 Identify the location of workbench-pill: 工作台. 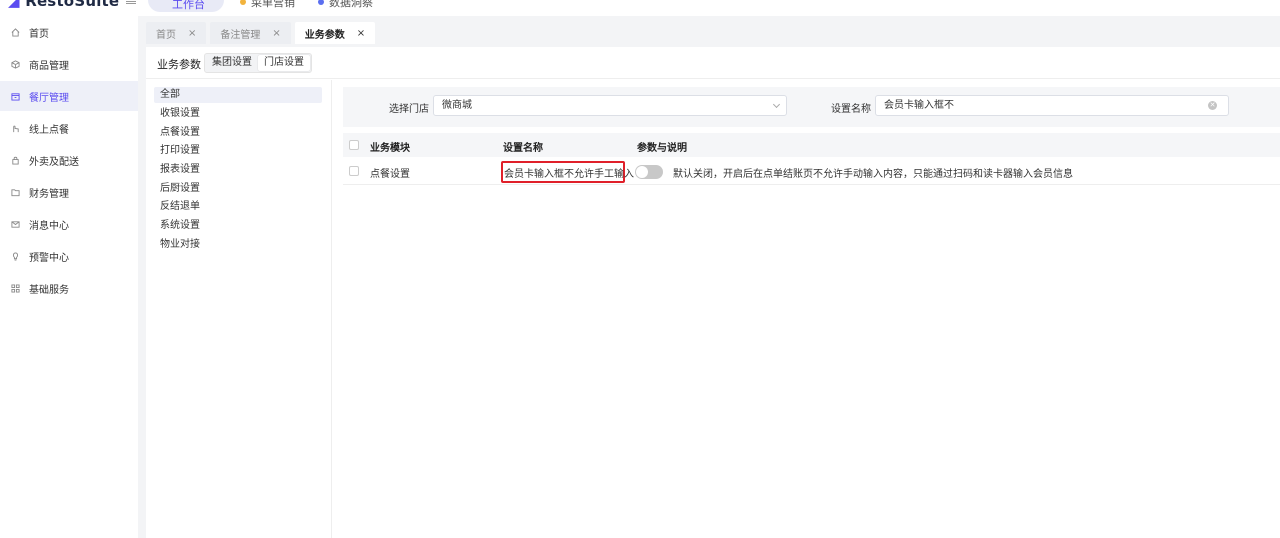
(186, 6).